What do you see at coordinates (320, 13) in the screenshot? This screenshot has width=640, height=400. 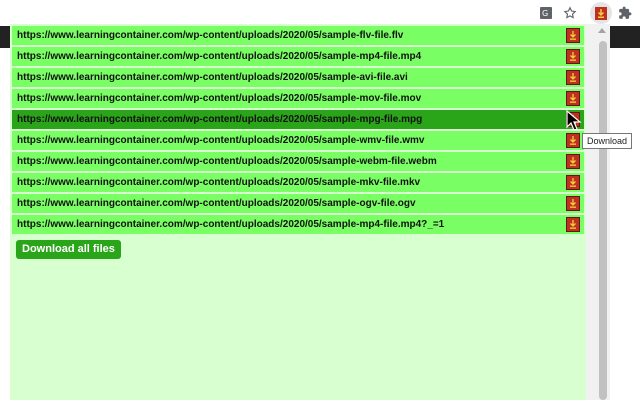 I see `browser-toolbar: G` at bounding box center [320, 13].